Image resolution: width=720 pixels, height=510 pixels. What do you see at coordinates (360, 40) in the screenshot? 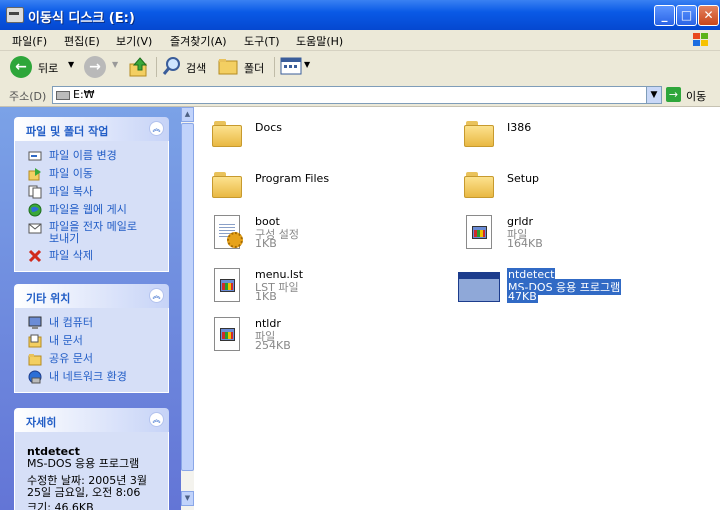
I see `menu-bar: 파일(F) 편집(E) 보기(V) 즐겨찾기(A) 도구(T) 도움말(H)` at bounding box center [360, 40].